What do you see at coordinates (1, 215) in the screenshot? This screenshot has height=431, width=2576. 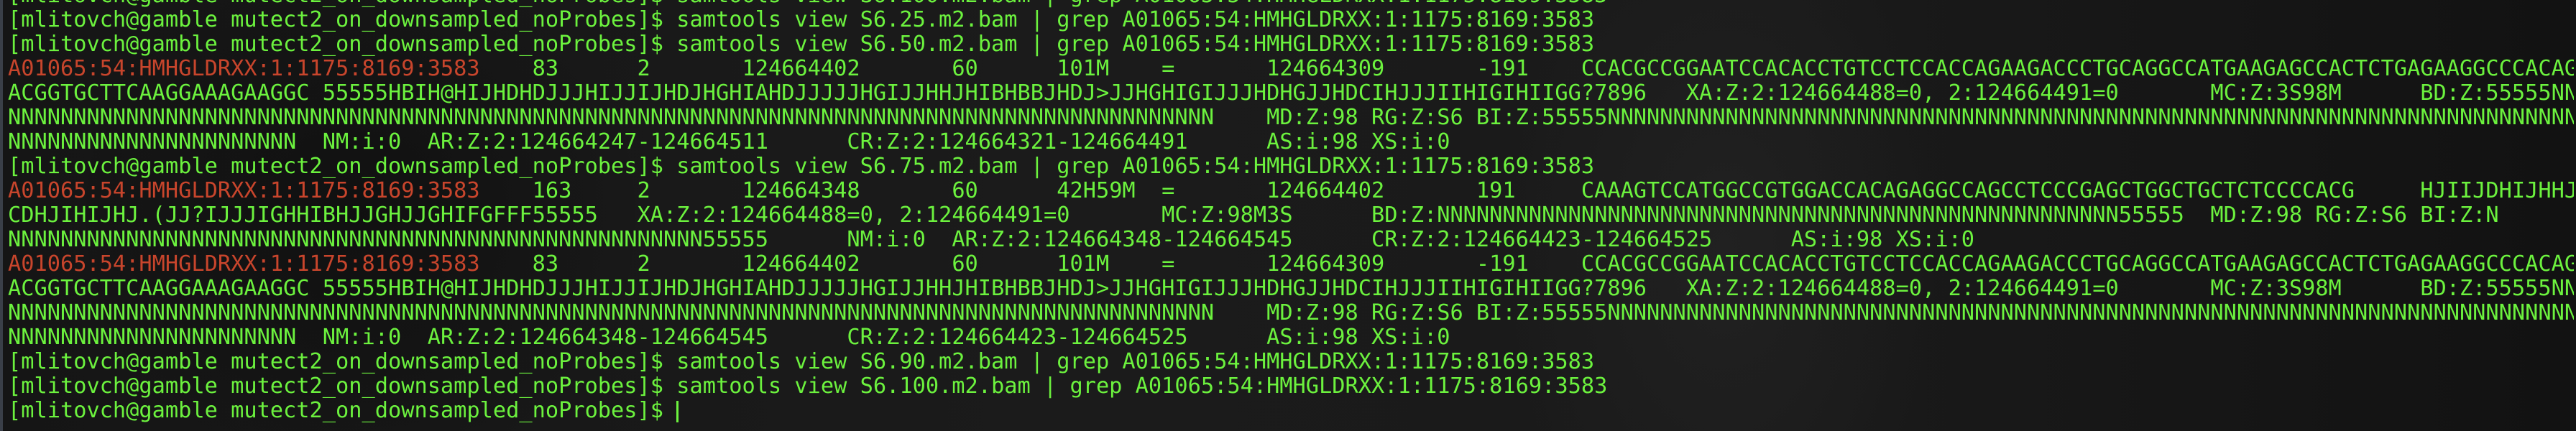 I see `window-edge` at bounding box center [1, 215].